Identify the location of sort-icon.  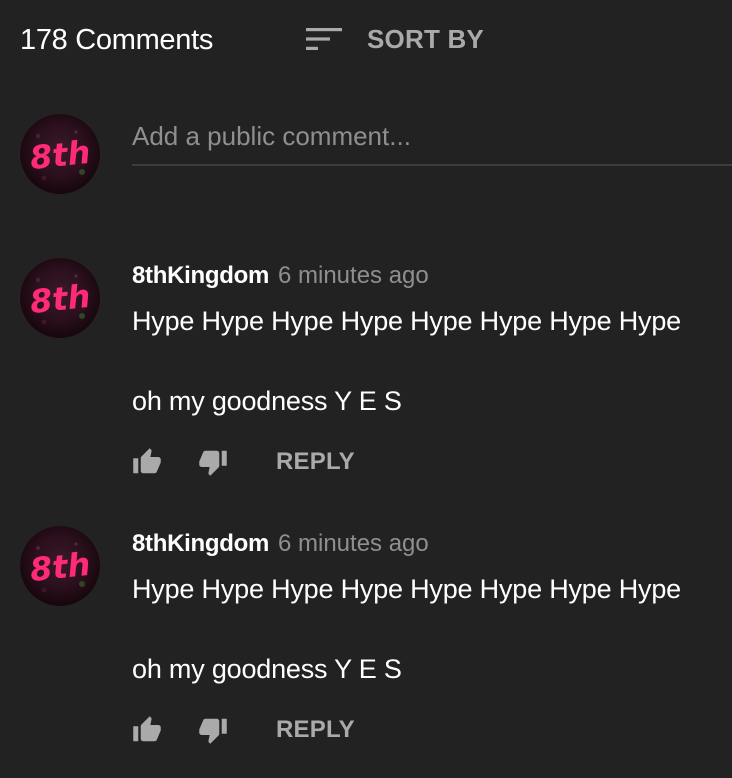
(324, 39).